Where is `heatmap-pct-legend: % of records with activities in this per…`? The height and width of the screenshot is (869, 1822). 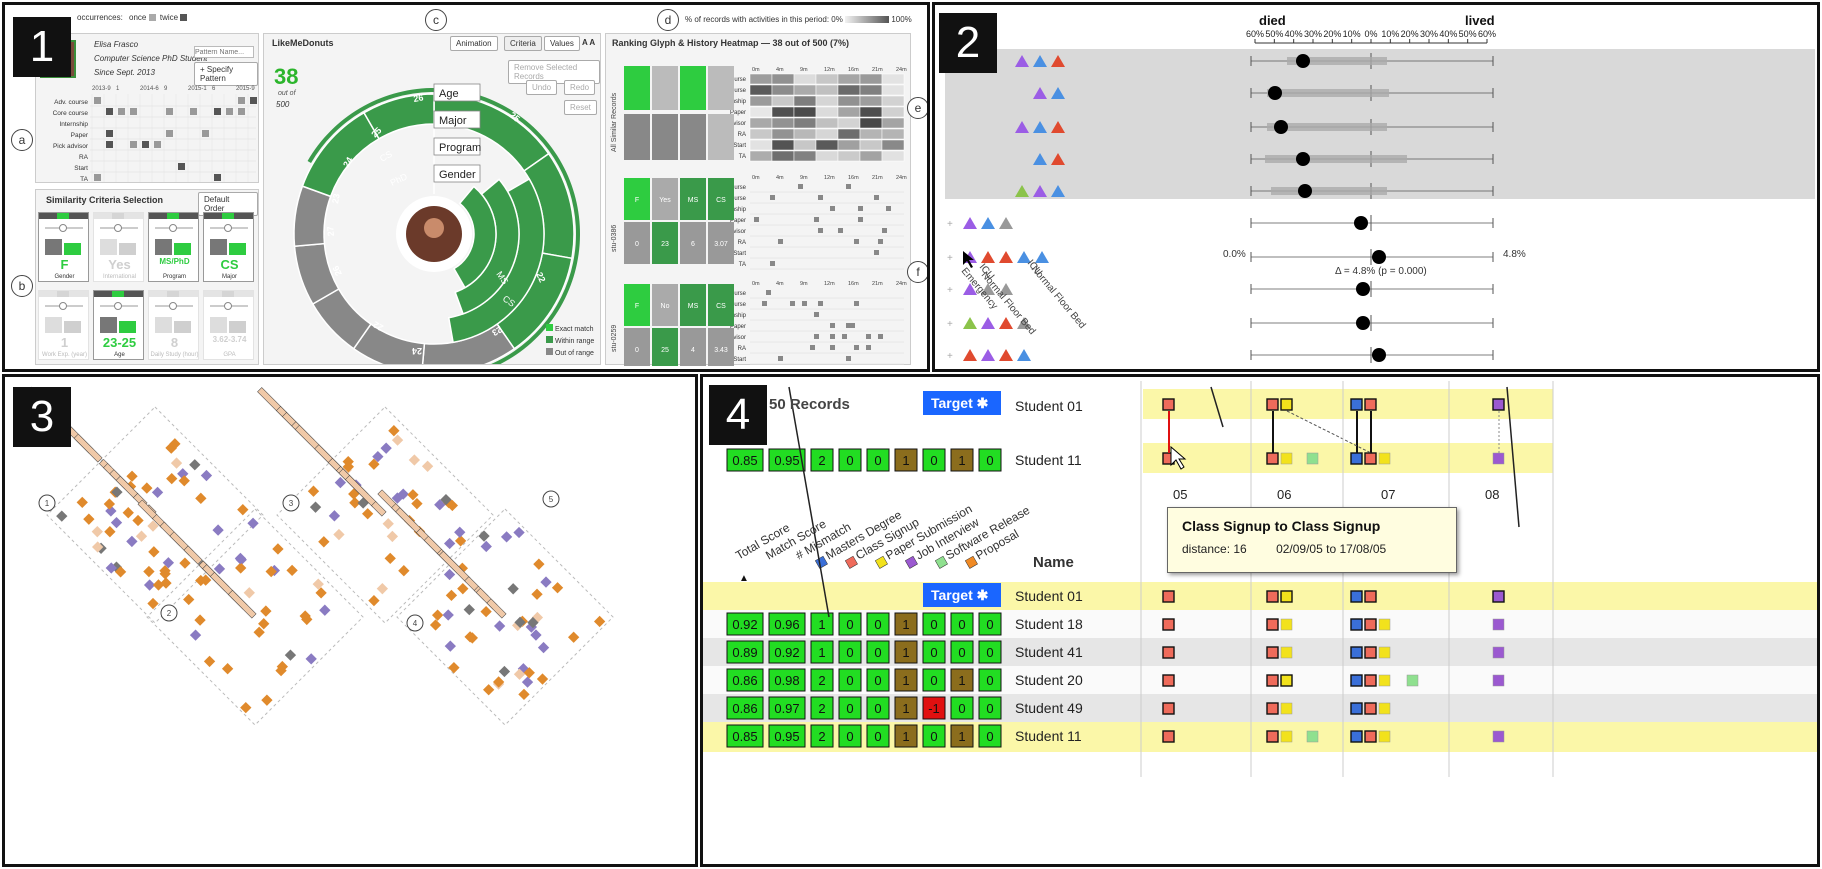 heatmap-pct-legend: % of records with activities in this per… is located at coordinates (798, 19).